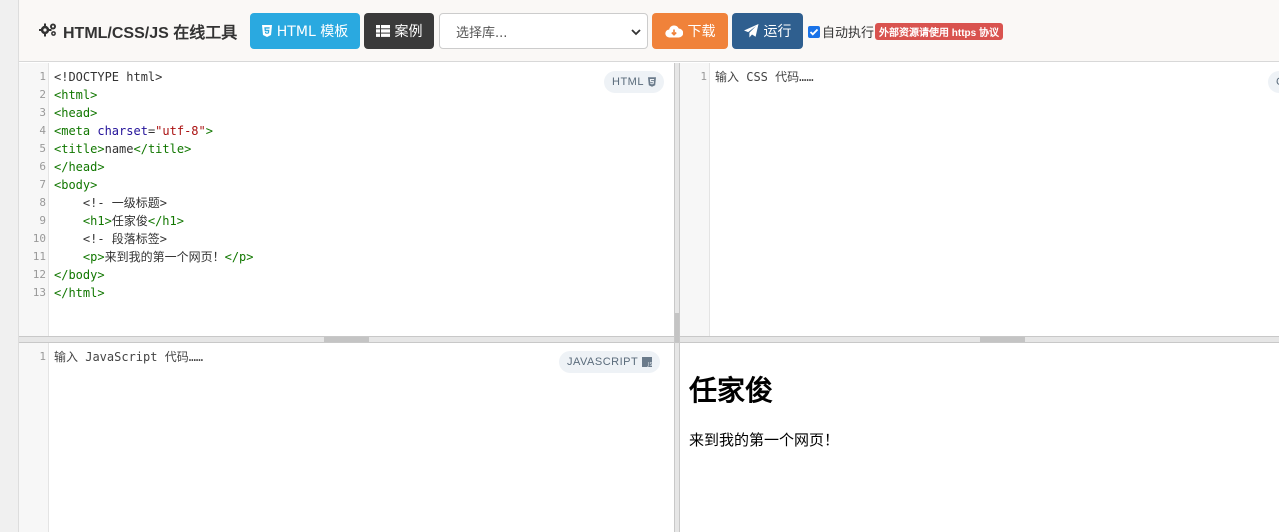 Image resolution: width=1279 pixels, height=532 pixels. I want to click on code-line: </html>, so click(154, 293).